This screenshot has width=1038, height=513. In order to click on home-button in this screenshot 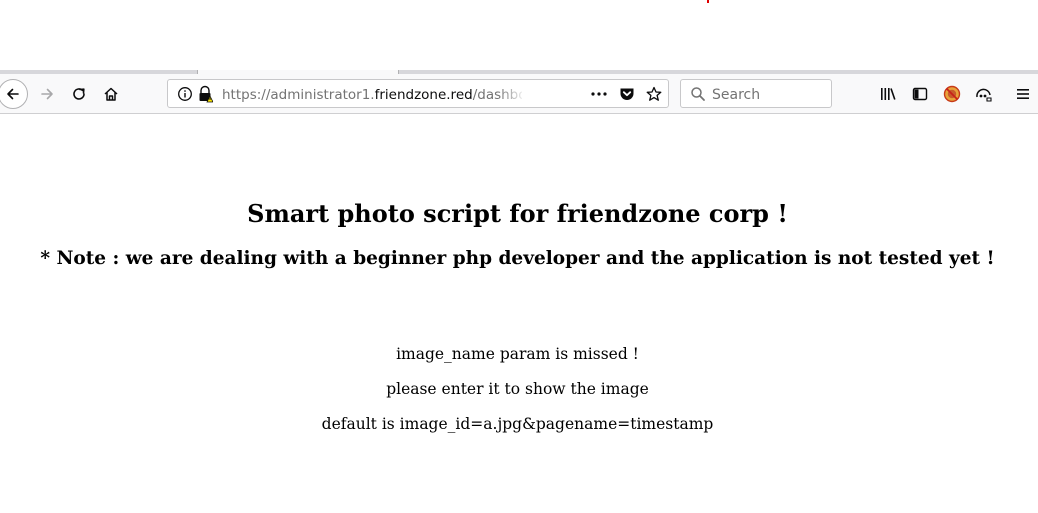, I will do `click(111, 94)`.